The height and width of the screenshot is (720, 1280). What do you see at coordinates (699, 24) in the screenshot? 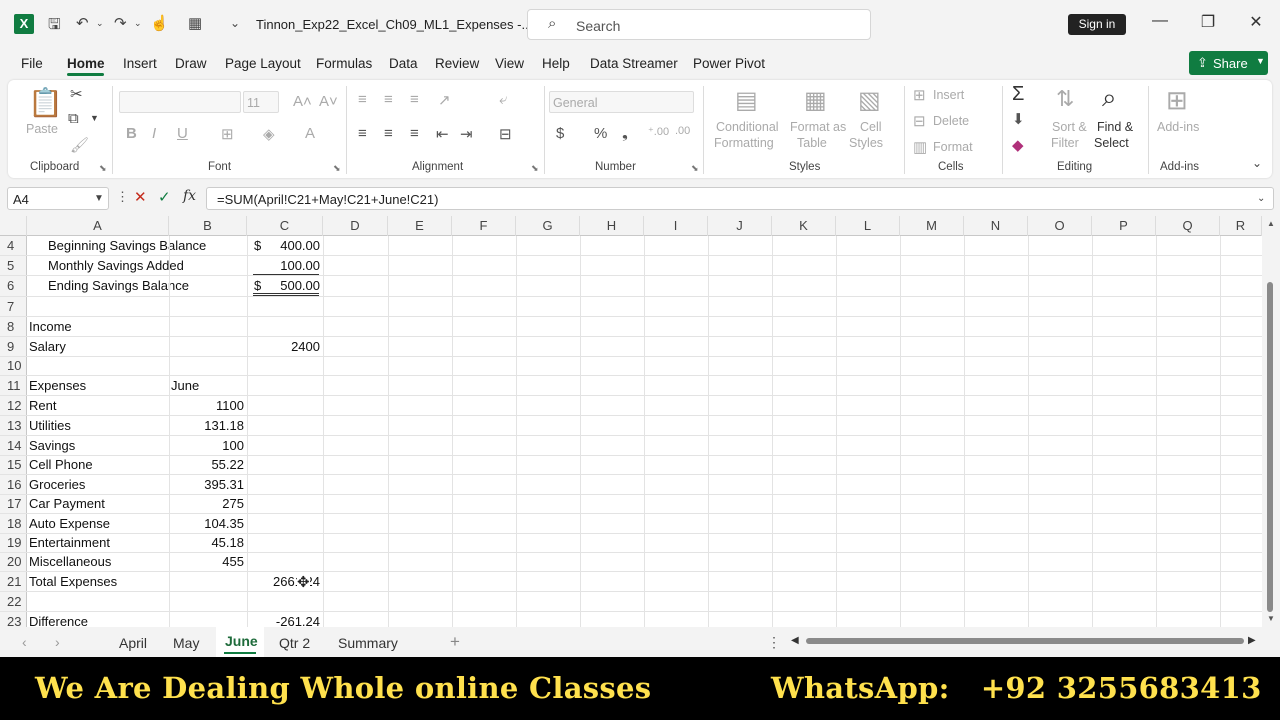
I see `search-box: ⌕ Search` at bounding box center [699, 24].